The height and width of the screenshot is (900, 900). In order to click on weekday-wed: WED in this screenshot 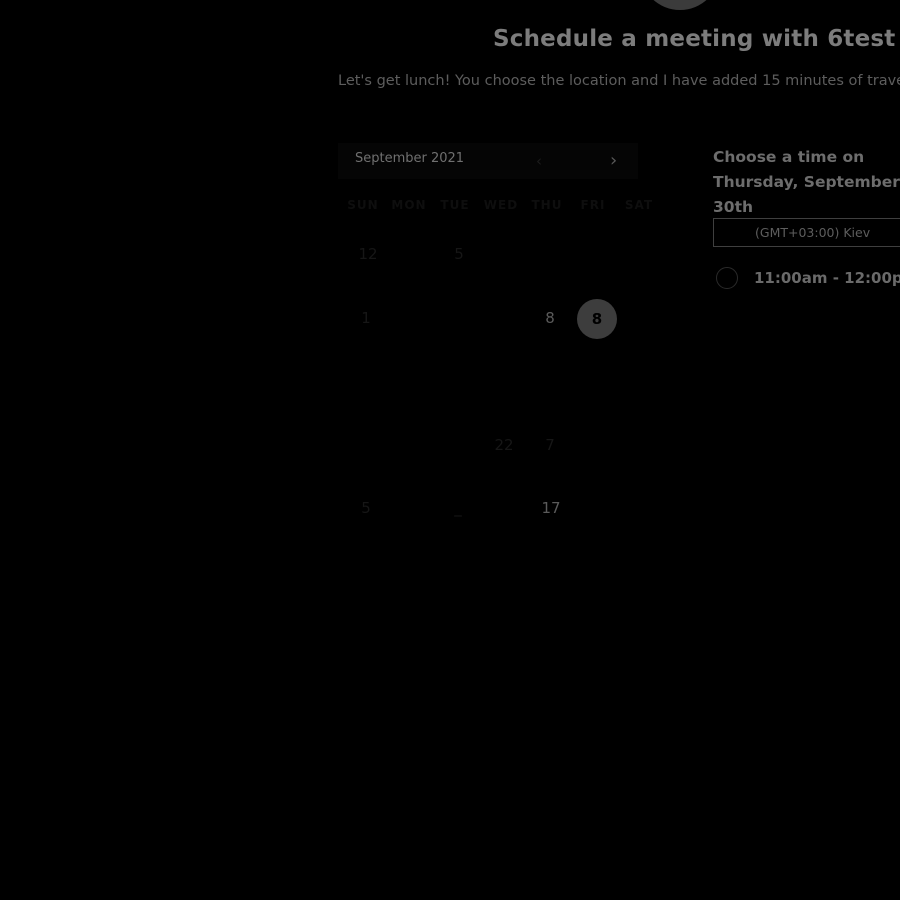, I will do `click(501, 205)`.